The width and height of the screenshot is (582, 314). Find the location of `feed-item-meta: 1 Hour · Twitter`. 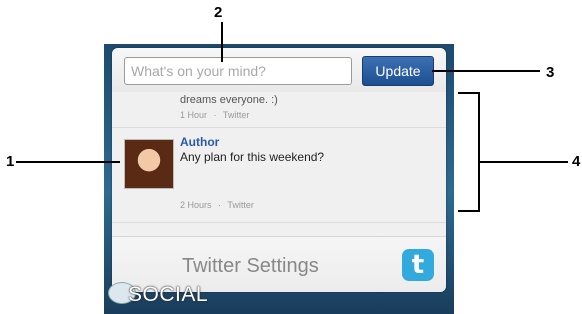

feed-item-meta: 1 Hour · Twitter is located at coordinates (214, 115).